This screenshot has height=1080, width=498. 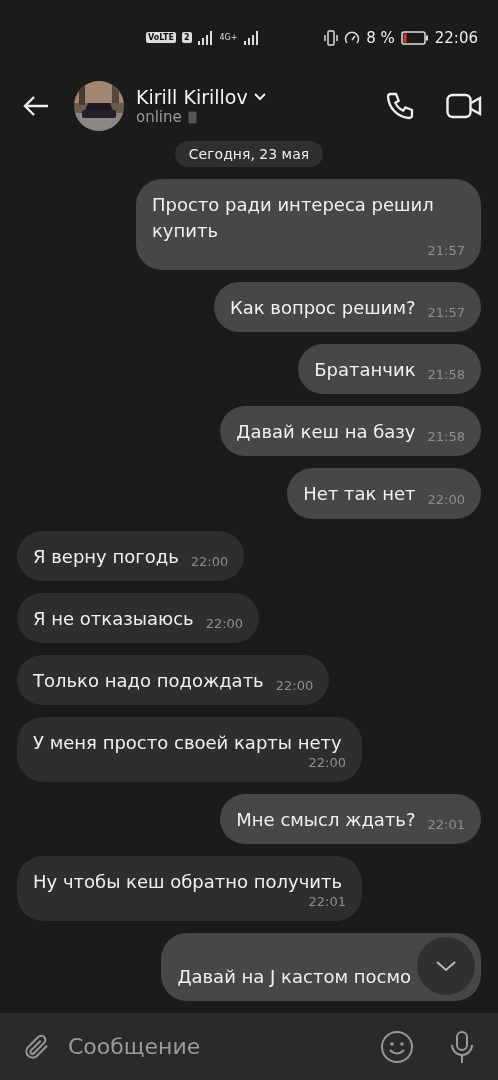 I want to click on message-text: Мне смысл ждать?, so click(x=326, y=819).